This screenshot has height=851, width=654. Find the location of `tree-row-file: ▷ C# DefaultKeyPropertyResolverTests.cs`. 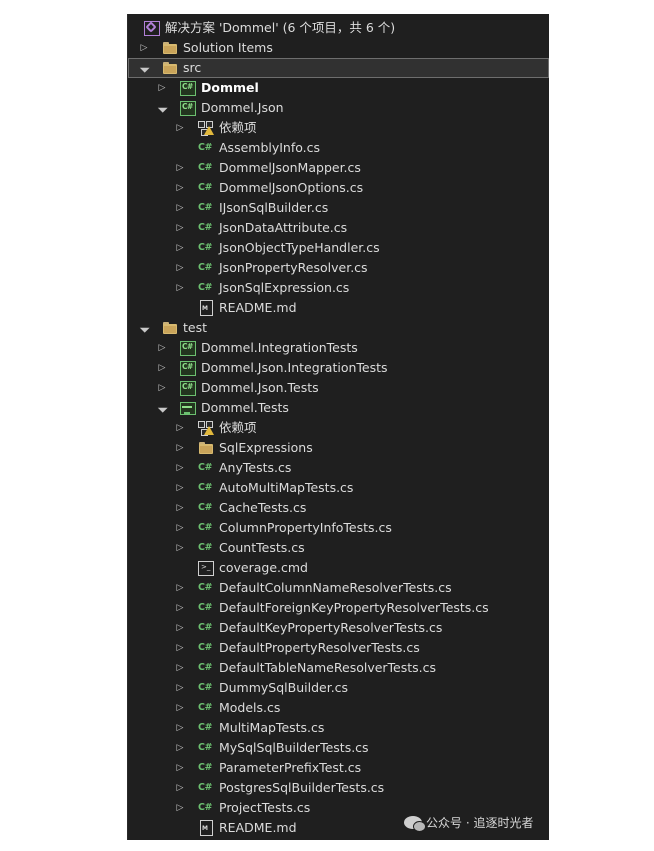

tree-row-file: ▷ C# DefaultKeyPropertyResolverTests.cs is located at coordinates (338, 628).